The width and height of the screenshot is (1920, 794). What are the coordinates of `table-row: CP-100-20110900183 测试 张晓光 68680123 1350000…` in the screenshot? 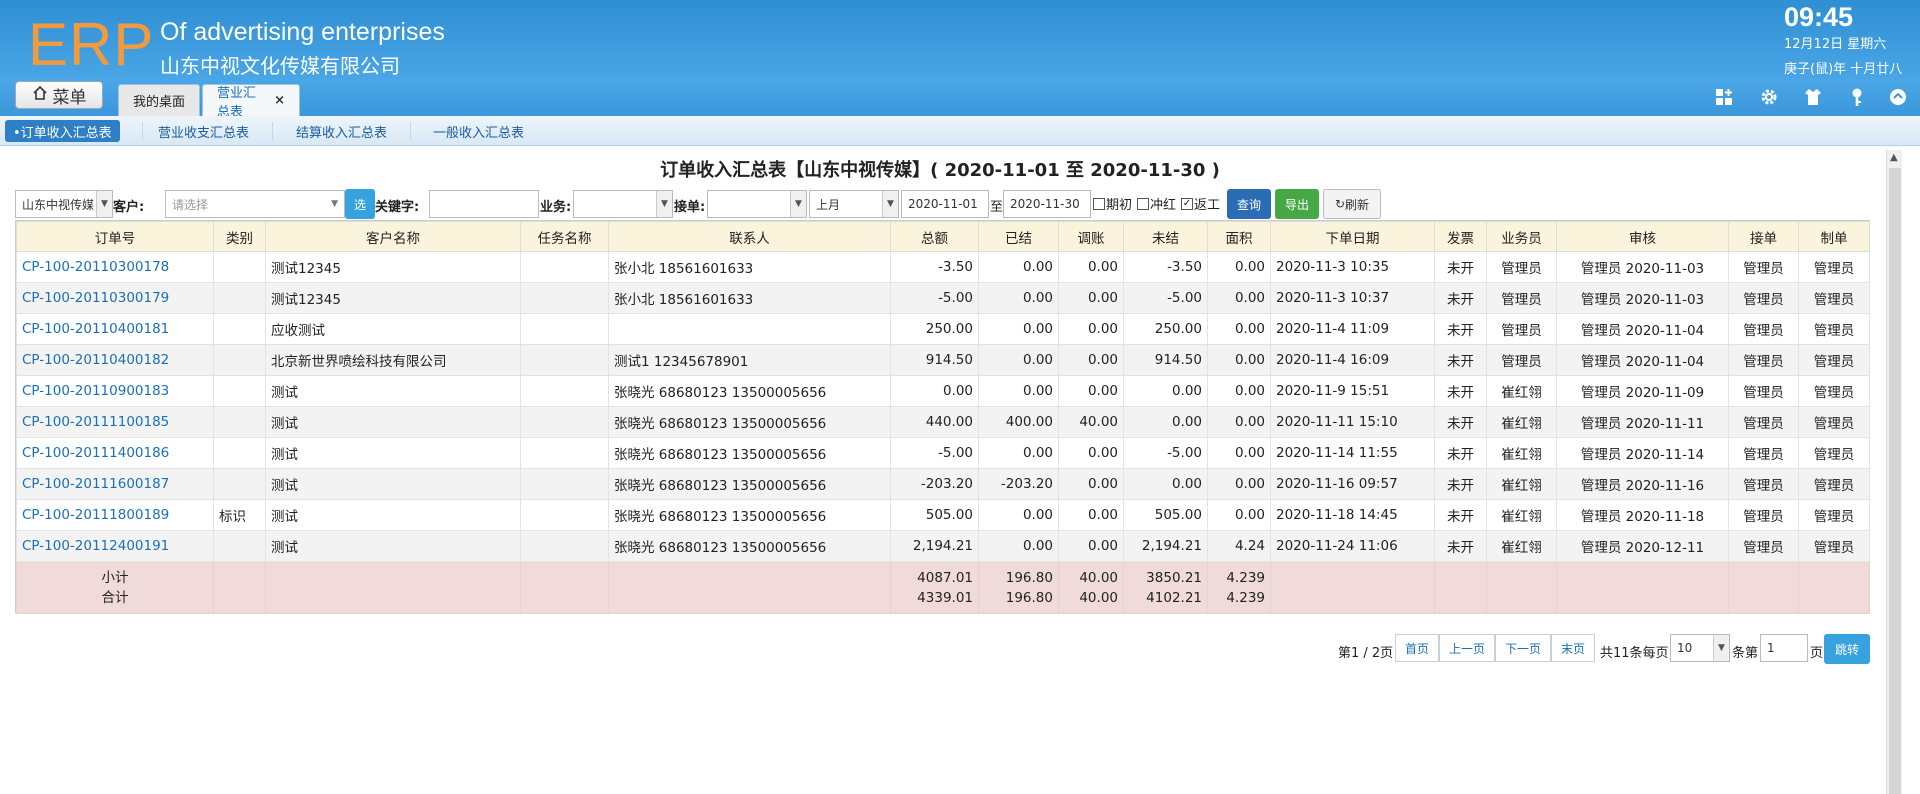 It's located at (943, 391).